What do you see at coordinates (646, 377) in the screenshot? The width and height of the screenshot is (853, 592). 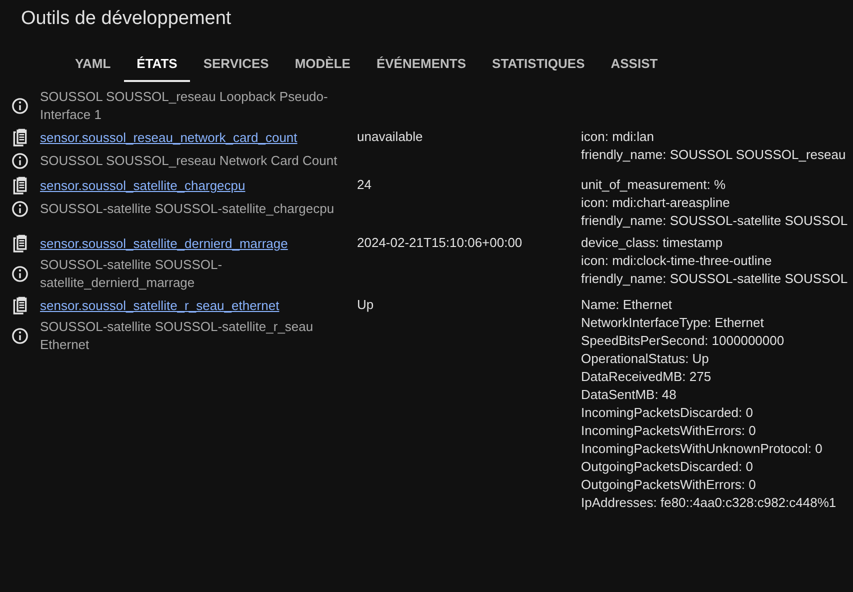 I see `attribute-line: DataReceivedMB: 275` at bounding box center [646, 377].